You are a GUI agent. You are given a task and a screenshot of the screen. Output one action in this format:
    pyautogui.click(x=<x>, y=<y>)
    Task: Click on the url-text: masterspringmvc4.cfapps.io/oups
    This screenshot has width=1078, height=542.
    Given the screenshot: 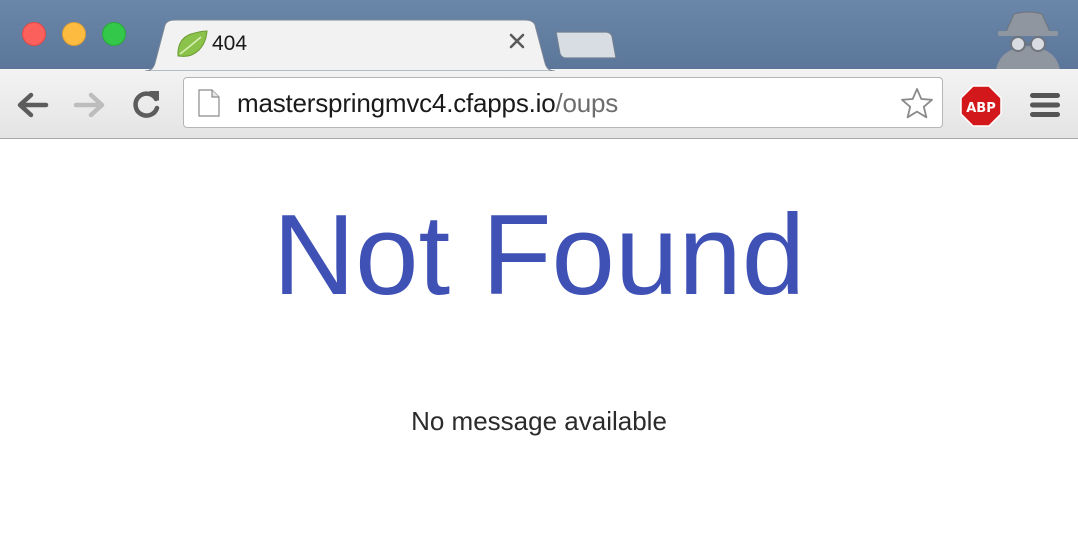 What is the action you would take?
    pyautogui.click(x=427, y=103)
    